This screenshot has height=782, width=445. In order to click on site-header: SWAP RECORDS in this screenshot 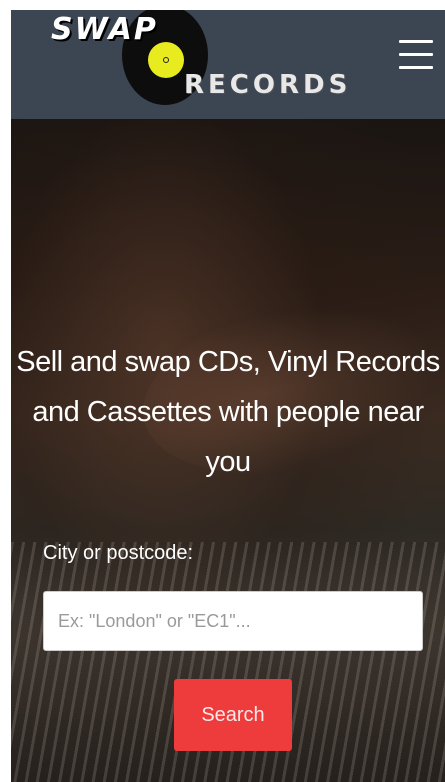, I will do `click(228, 64)`.